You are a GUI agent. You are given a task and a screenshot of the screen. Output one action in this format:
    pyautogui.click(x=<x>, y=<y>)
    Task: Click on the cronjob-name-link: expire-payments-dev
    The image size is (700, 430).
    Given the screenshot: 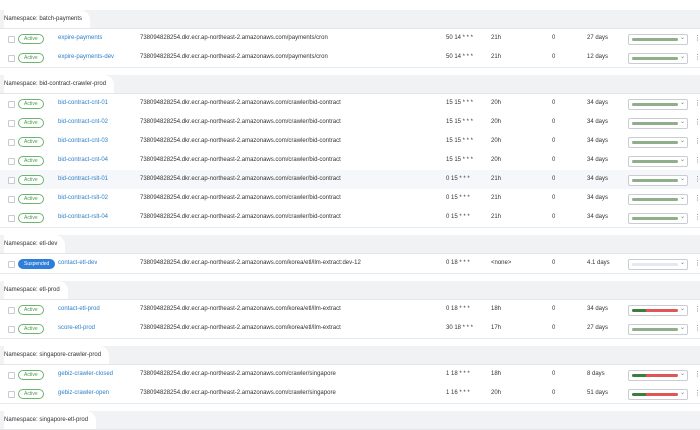 What is the action you would take?
    pyautogui.click(x=86, y=57)
    